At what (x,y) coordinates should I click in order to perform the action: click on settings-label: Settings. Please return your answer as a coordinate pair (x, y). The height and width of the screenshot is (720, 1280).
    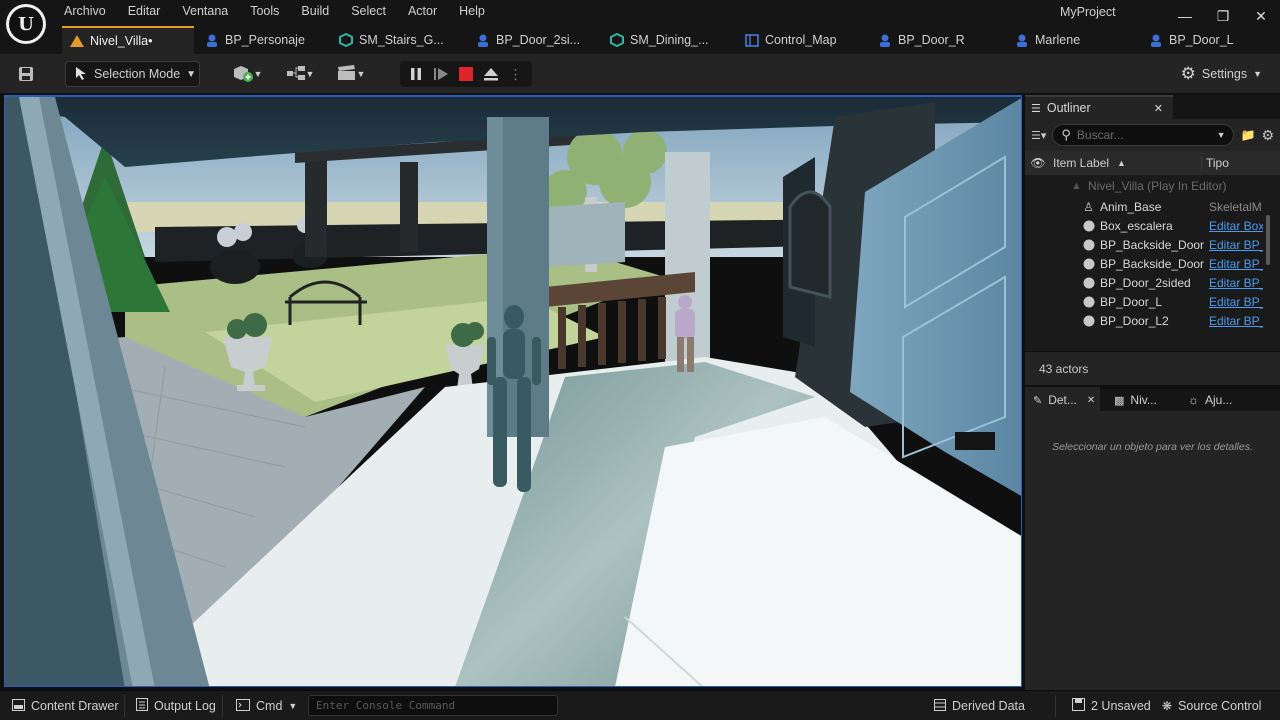
    Looking at the image, I should click on (1224, 74).